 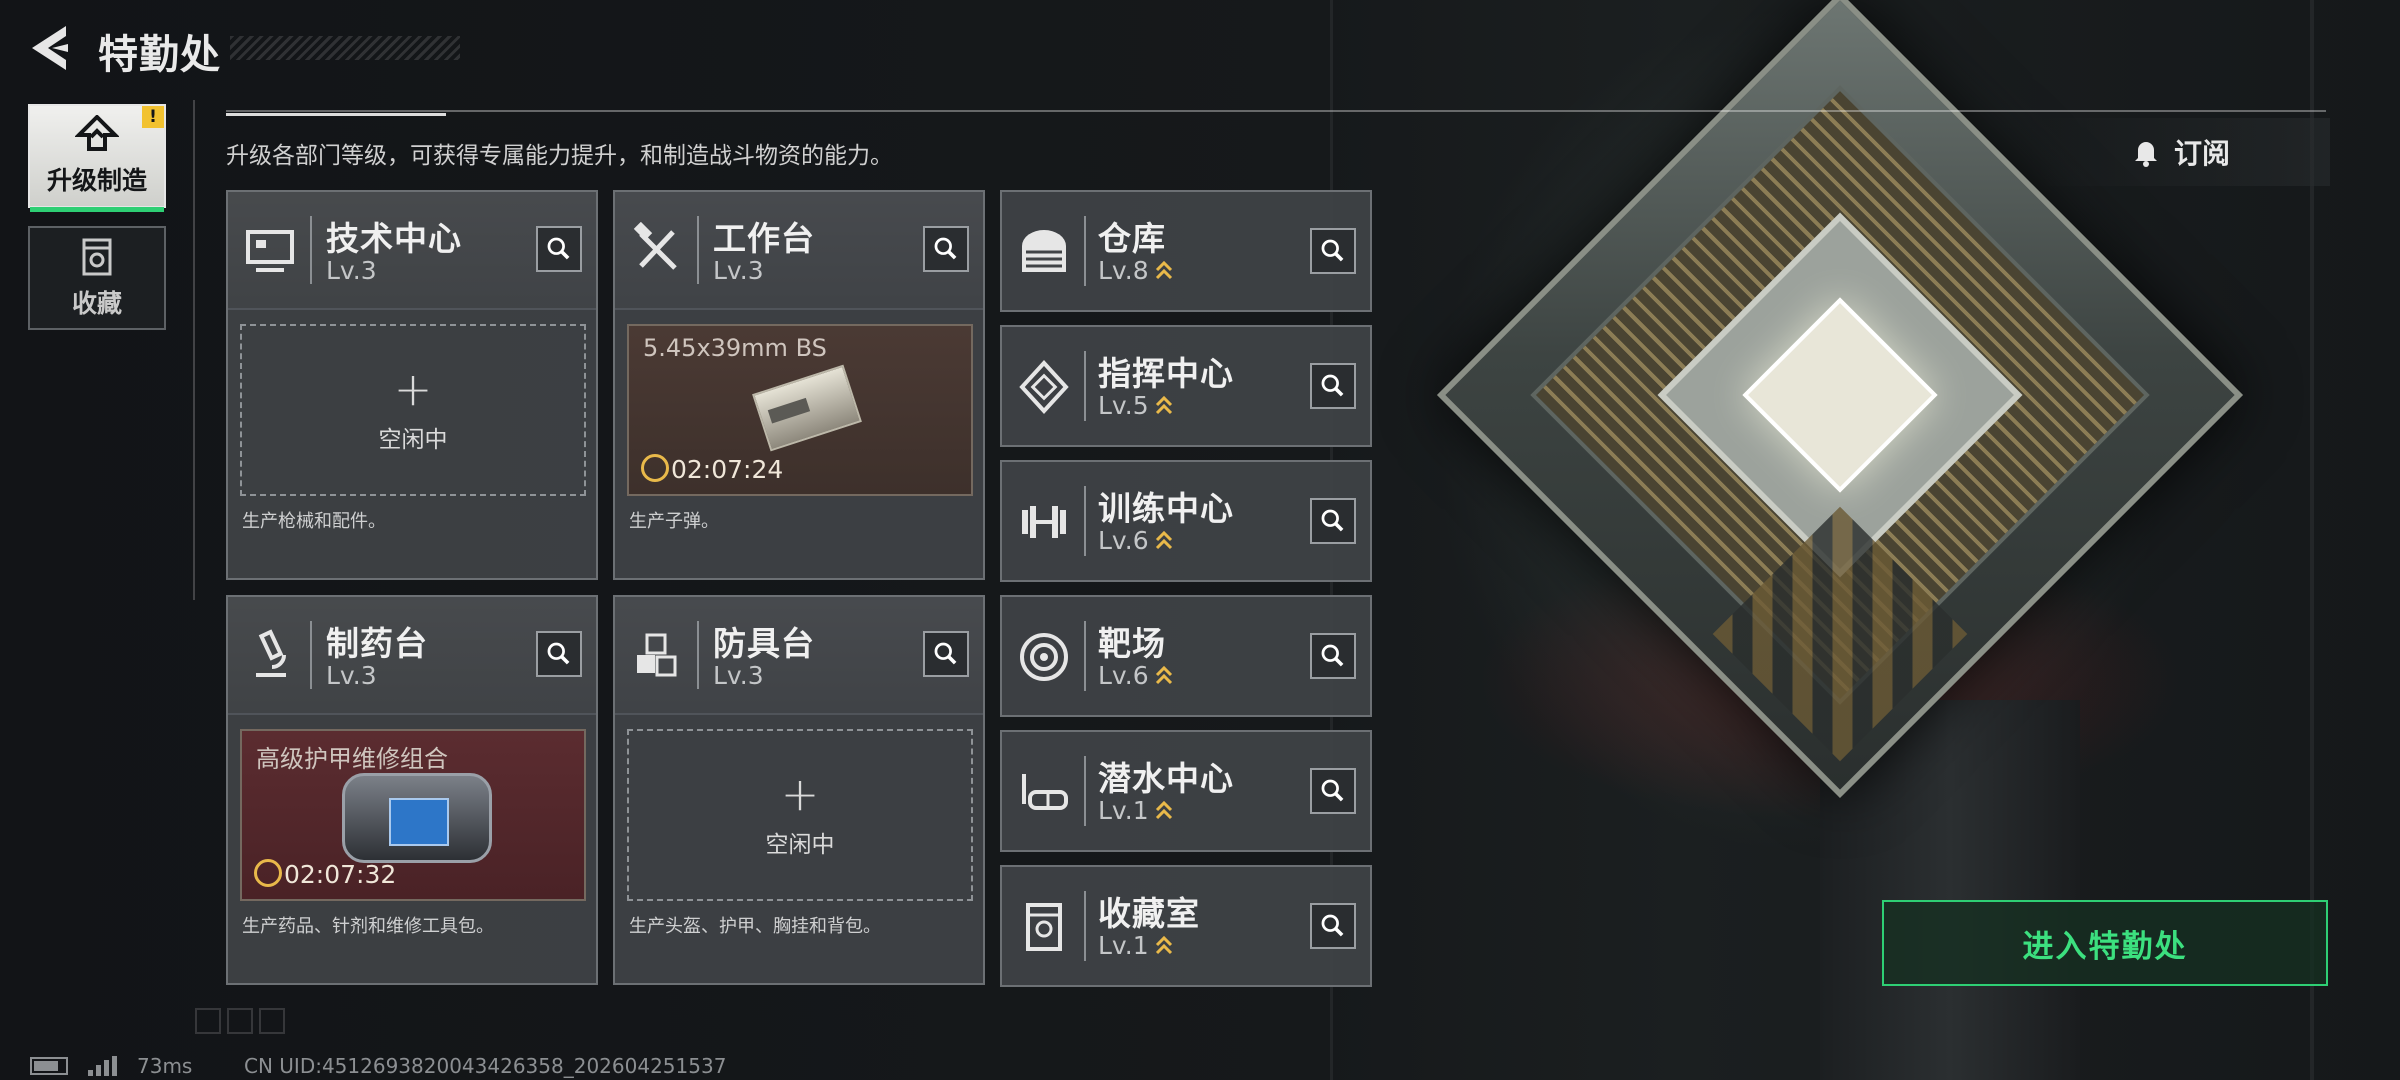 I want to click on tab-label: 收藏, so click(x=96, y=303).